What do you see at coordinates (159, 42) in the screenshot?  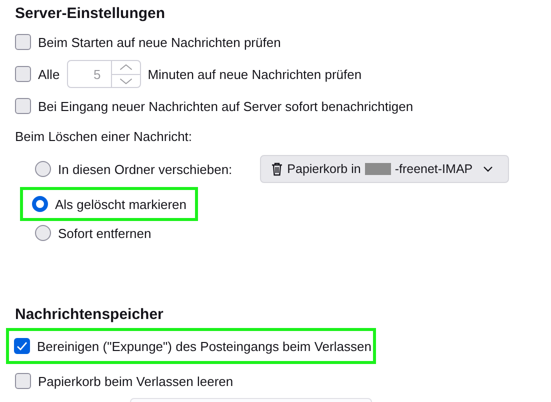 I see `option-label: Beim Starten auf neue Nachrichten prüfen` at bounding box center [159, 42].